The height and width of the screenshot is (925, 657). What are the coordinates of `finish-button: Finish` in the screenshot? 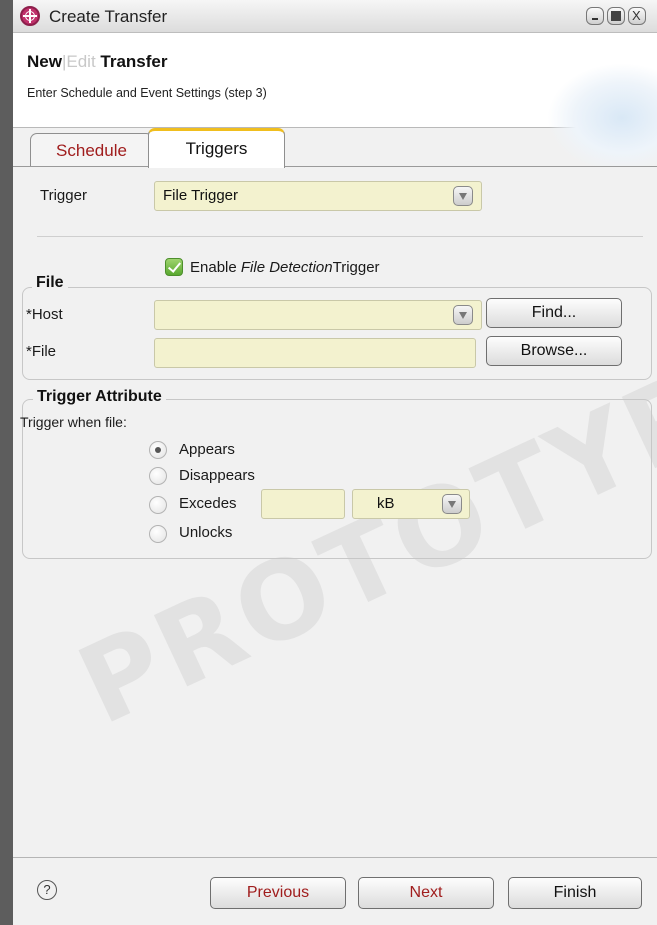 It's located at (575, 893).